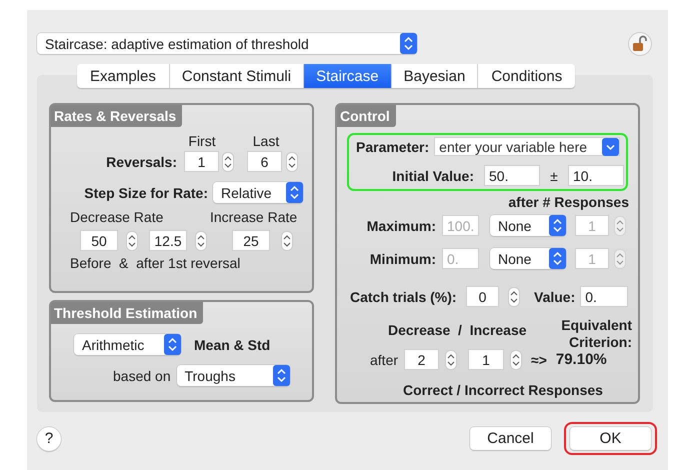 The height and width of the screenshot is (470, 681). Describe the element at coordinates (596, 334) in the screenshot. I see `criterion-label: Equivalent Criterion:` at that location.